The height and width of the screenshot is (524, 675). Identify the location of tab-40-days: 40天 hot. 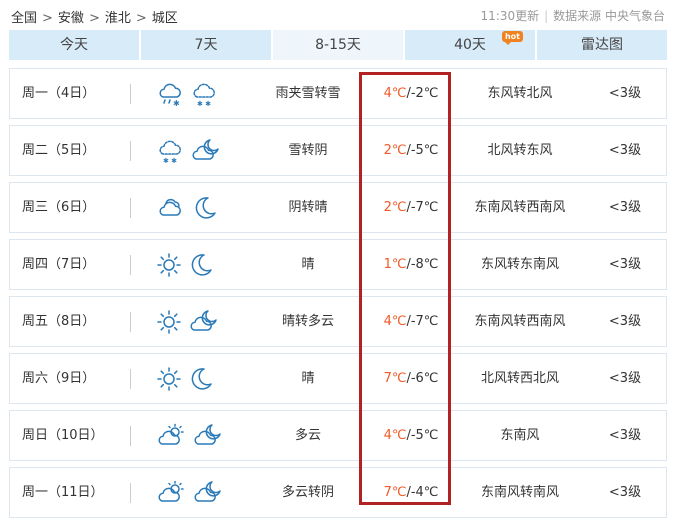
(471, 45).